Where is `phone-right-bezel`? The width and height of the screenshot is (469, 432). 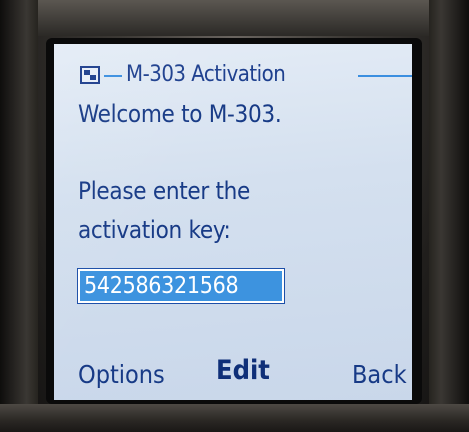
phone-right-bezel is located at coordinates (449, 216).